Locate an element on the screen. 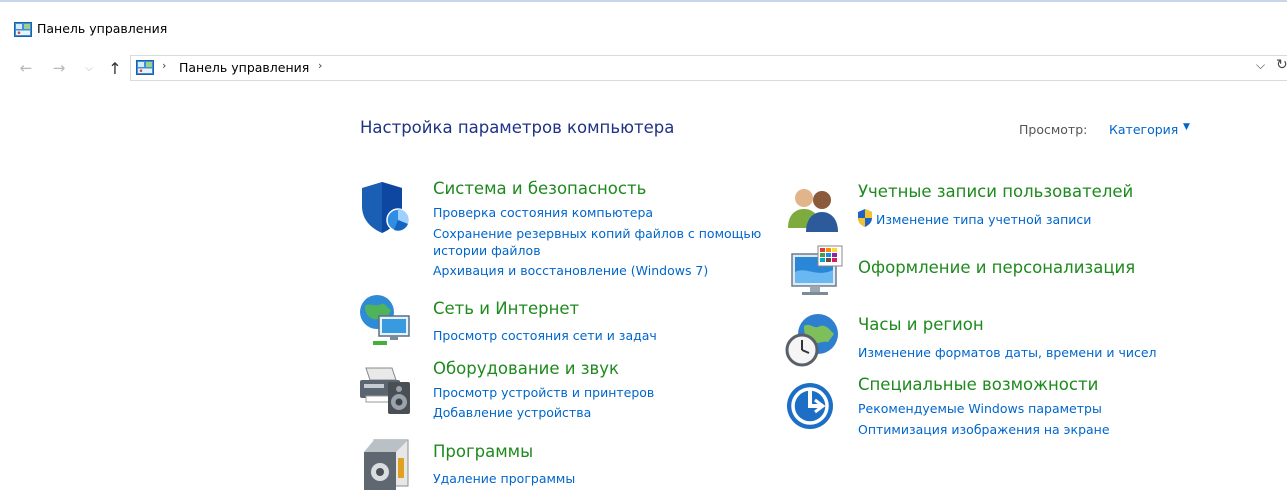  printer-speaker-icon is located at coordinates (386, 388).